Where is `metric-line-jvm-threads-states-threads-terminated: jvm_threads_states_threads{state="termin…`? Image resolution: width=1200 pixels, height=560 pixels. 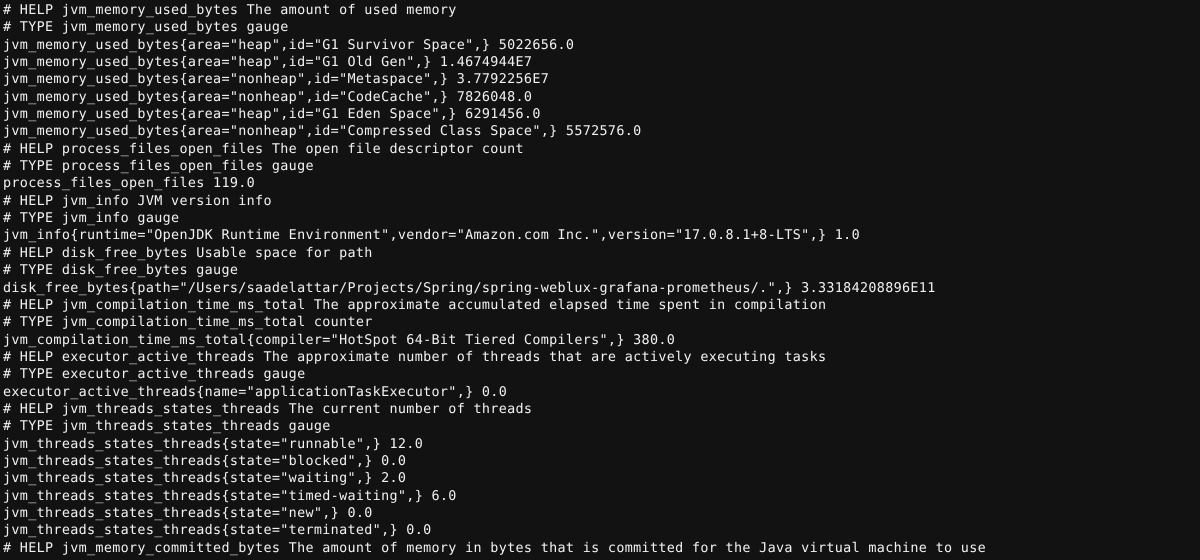
metric-line-jvm-threads-states-threads-terminated: jvm_threads_states_threads{state="termin… is located at coordinates (217, 531).